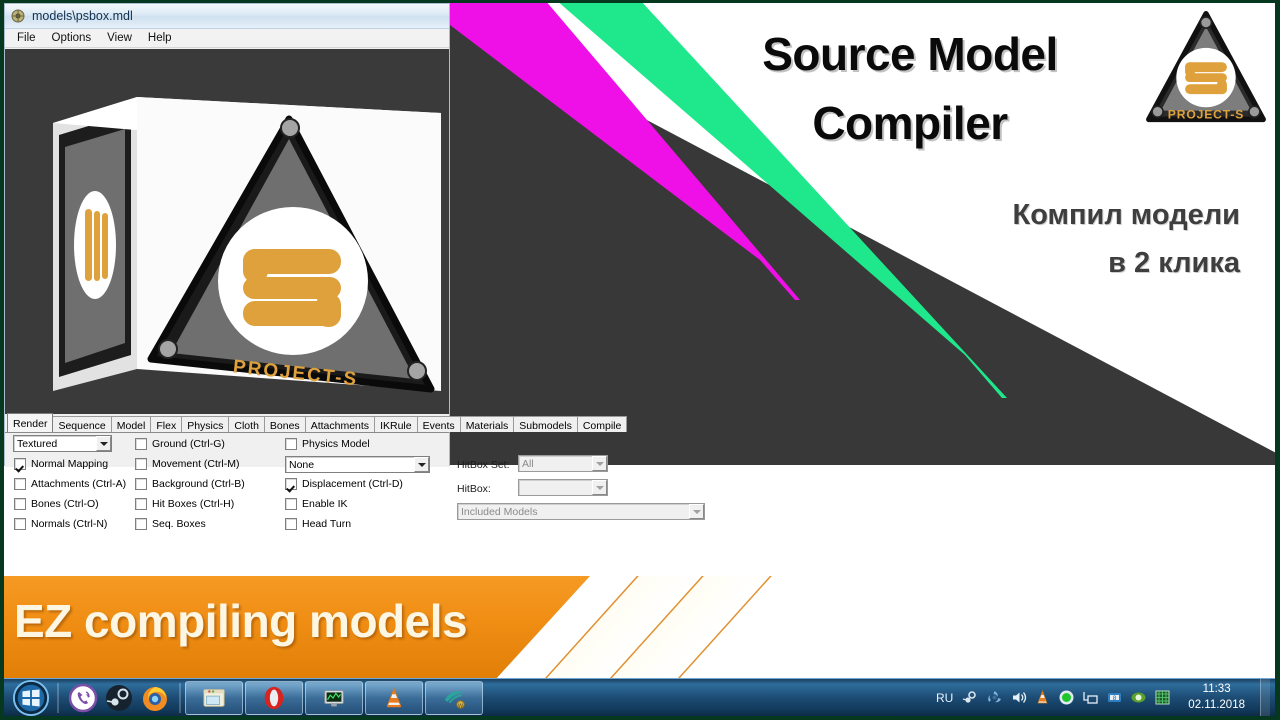 The height and width of the screenshot is (720, 1280). Describe the element at coordinates (474, 489) in the screenshot. I see `hitbox-label: HitBox:` at that location.